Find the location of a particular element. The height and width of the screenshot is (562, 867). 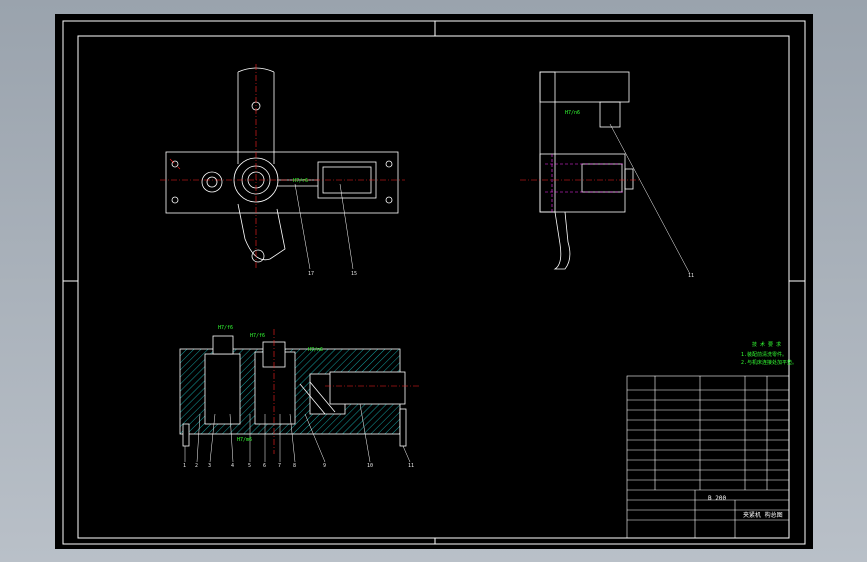

balloon-section-10: 10 is located at coordinates (370, 466).